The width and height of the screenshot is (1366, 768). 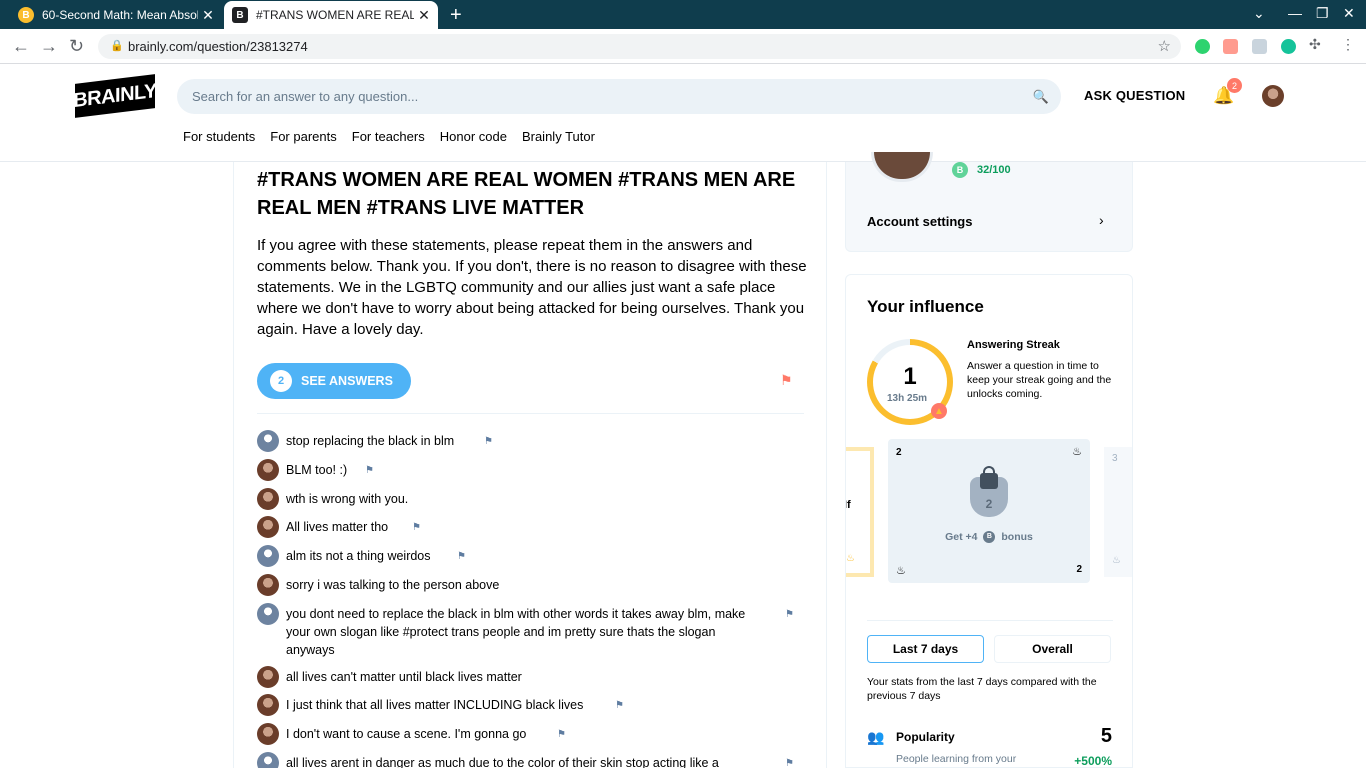 I want to click on report-flag-icon: ⚑, so click(x=786, y=380).